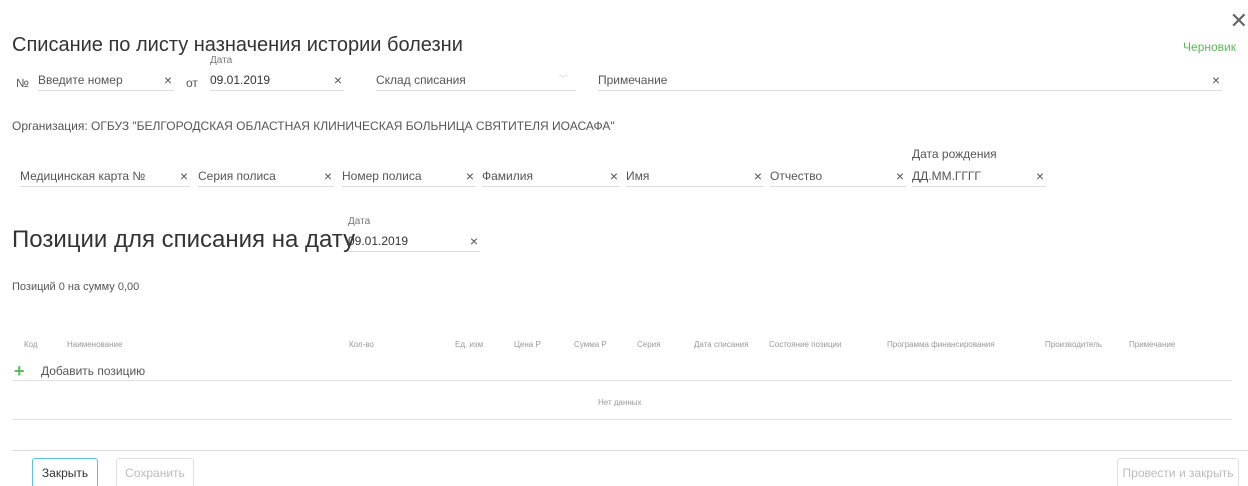  What do you see at coordinates (1209, 47) in the screenshot?
I see `status-badge: Черновик` at bounding box center [1209, 47].